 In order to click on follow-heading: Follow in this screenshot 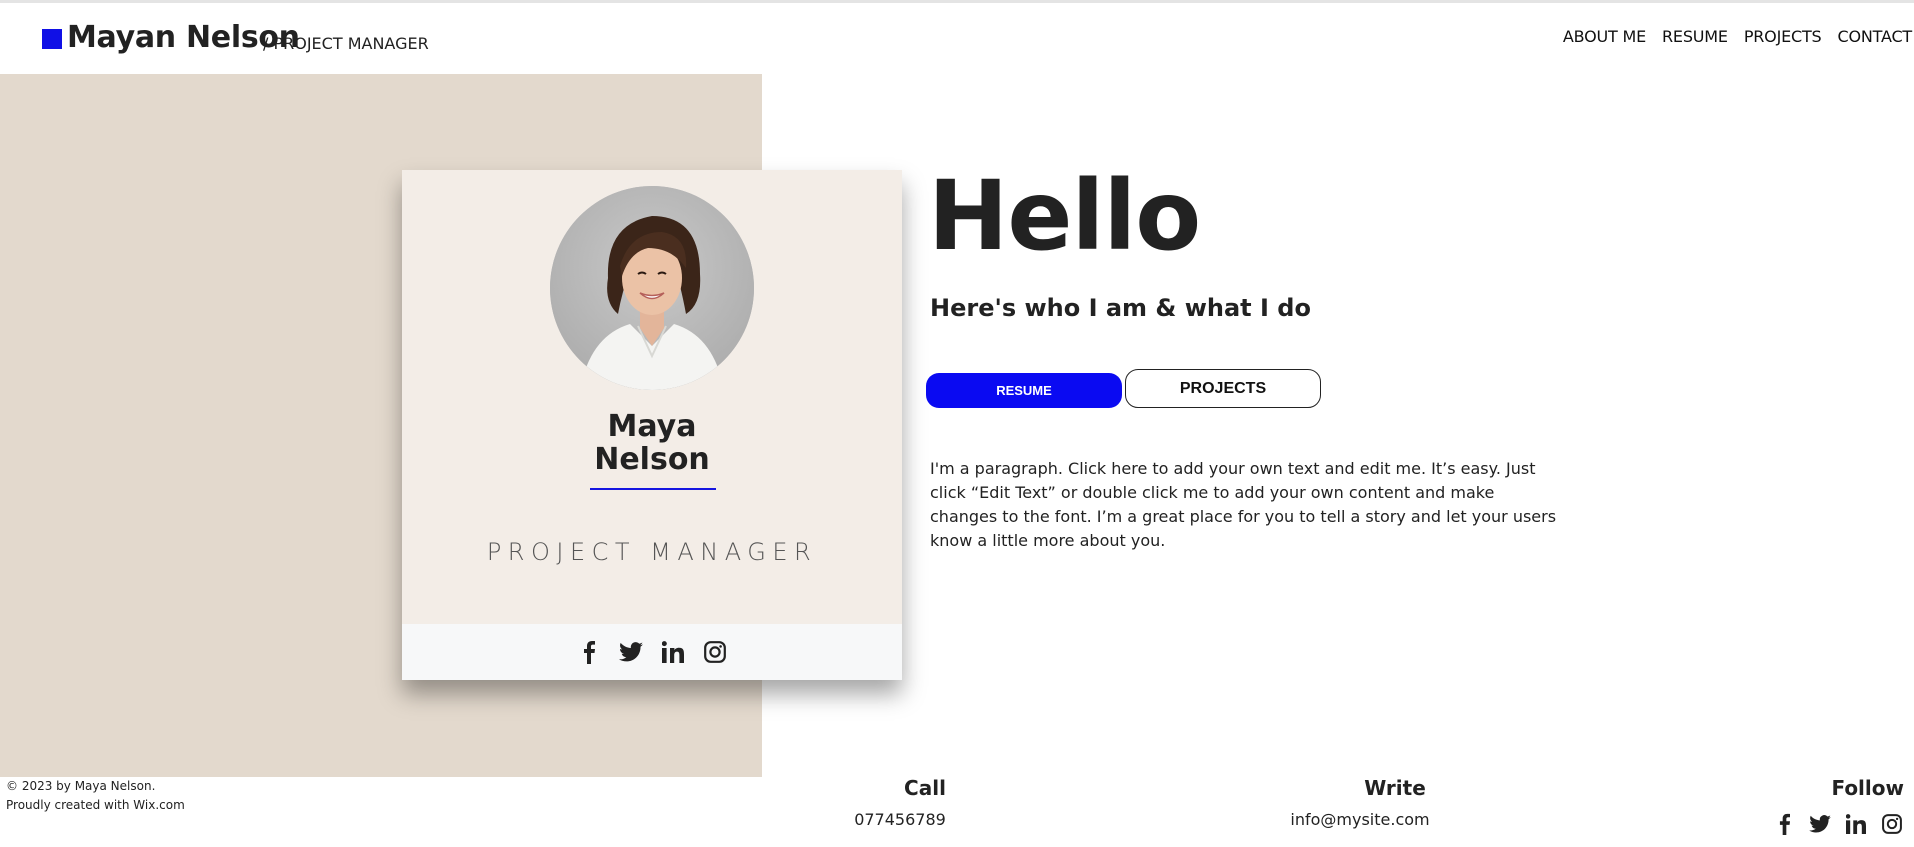, I will do `click(1867, 788)`.